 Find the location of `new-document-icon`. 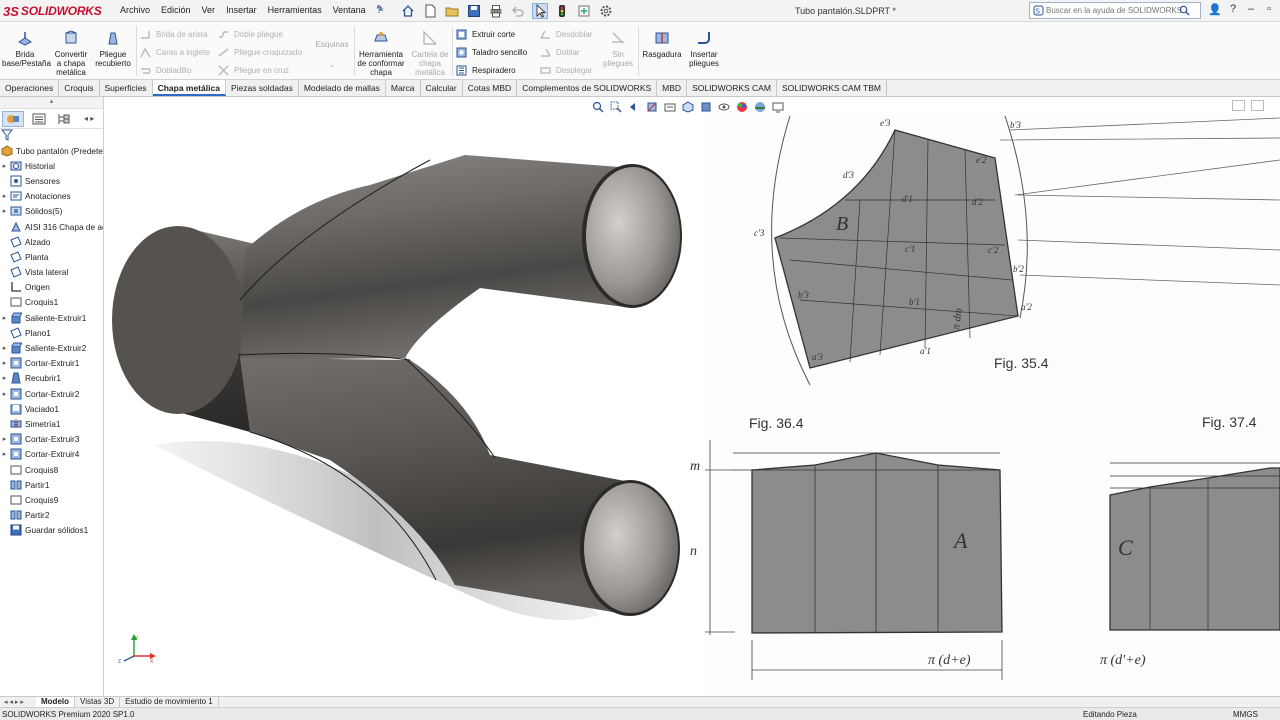

new-document-icon is located at coordinates (430, 11).